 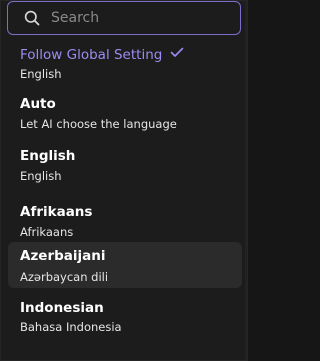 I want to click on option-indonesian: Indonesian Bahasa Indonesia, so click(x=124, y=314).